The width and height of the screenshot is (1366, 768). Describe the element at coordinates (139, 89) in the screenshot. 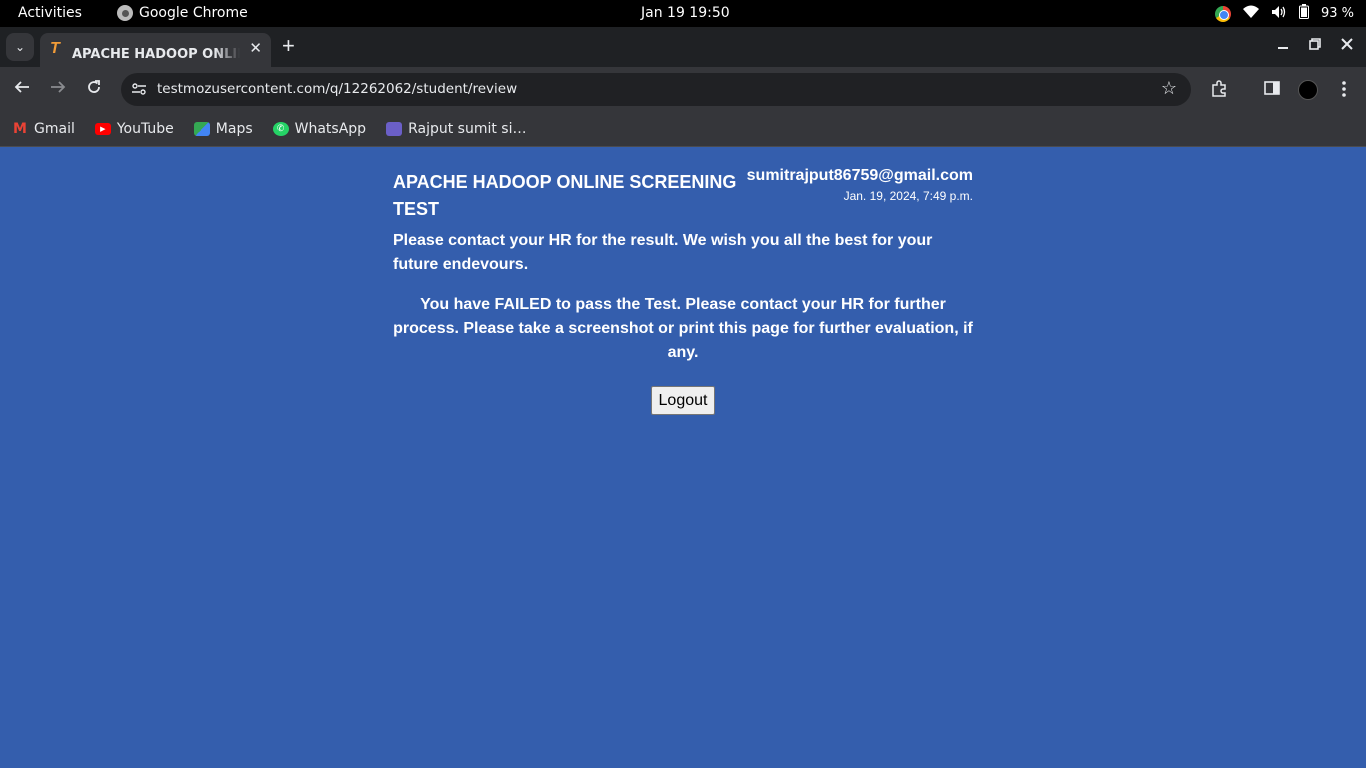

I see `site-info-icon` at that location.